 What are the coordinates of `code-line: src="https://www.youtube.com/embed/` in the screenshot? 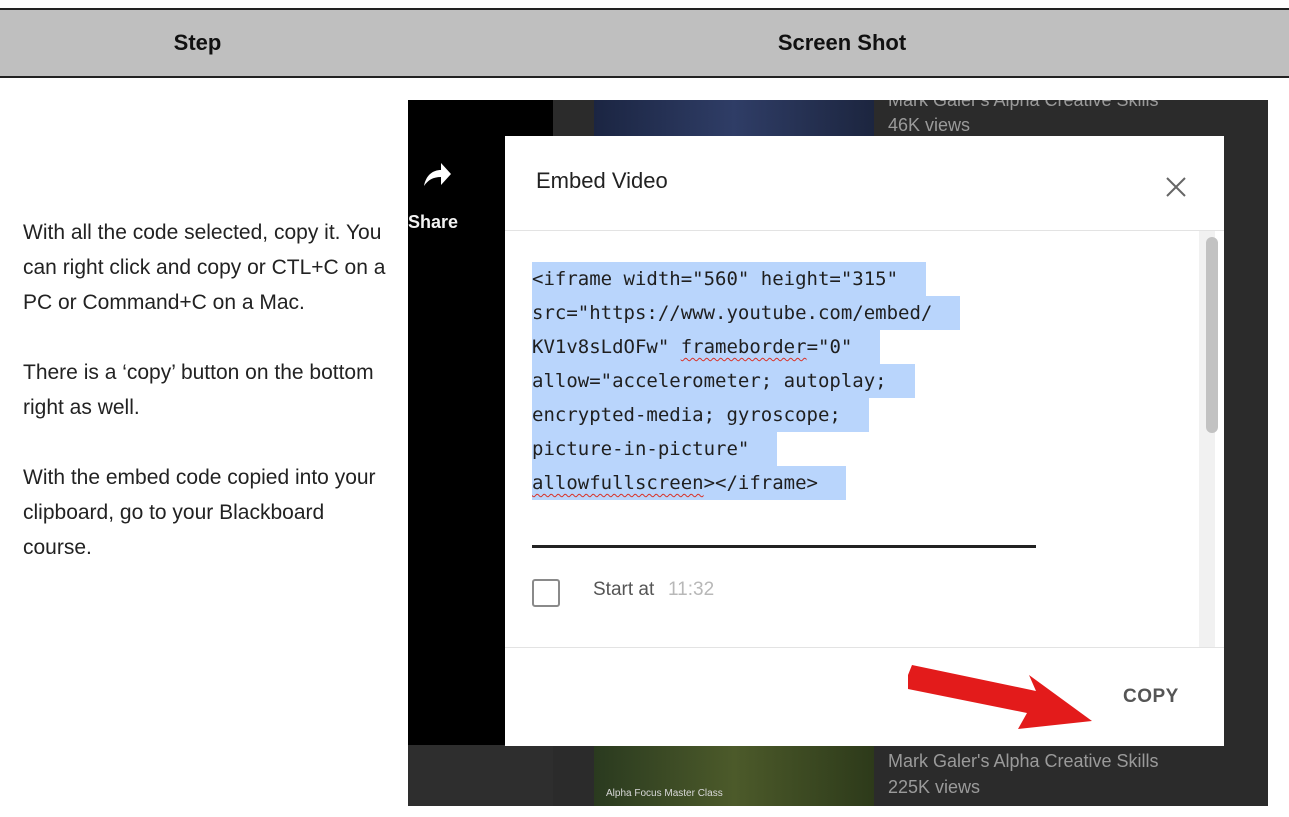 It's located at (746, 313).